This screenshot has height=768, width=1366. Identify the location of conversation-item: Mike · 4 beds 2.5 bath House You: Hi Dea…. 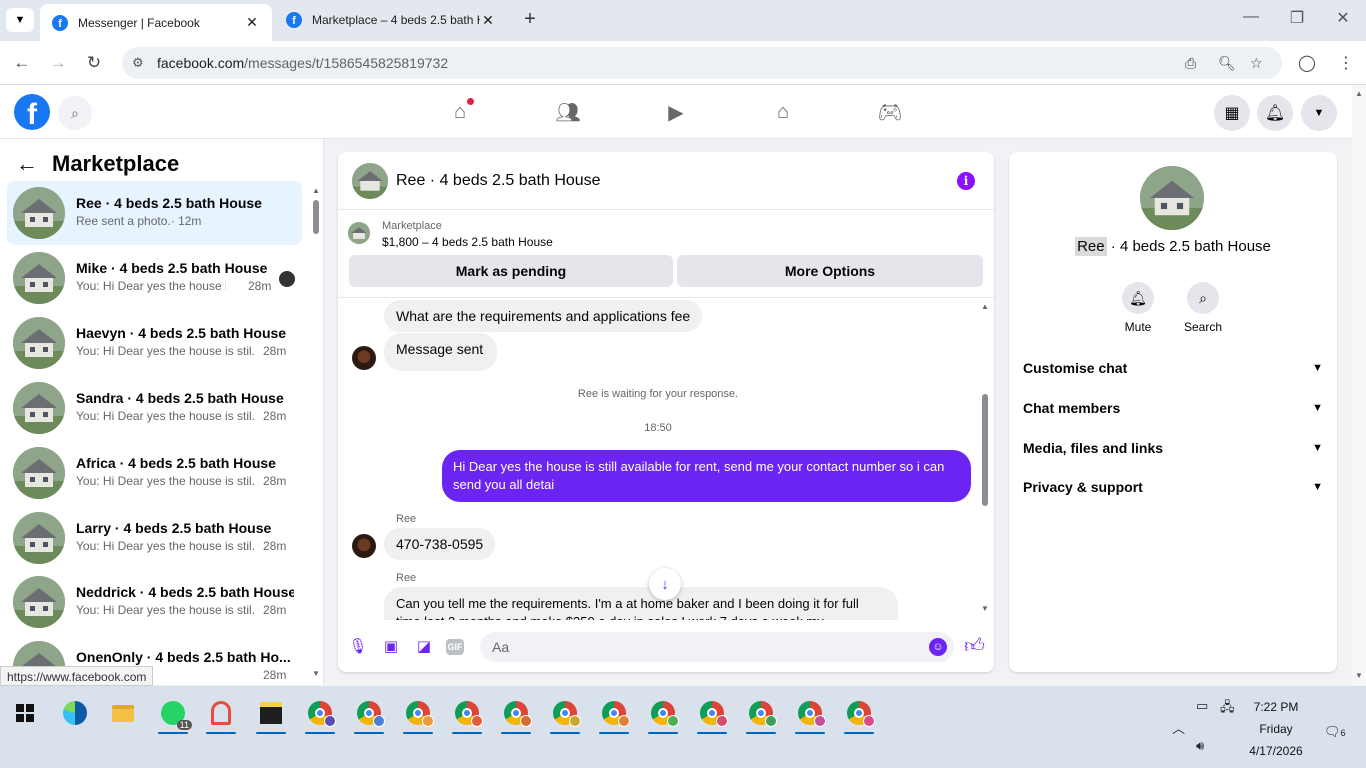
(154, 278).